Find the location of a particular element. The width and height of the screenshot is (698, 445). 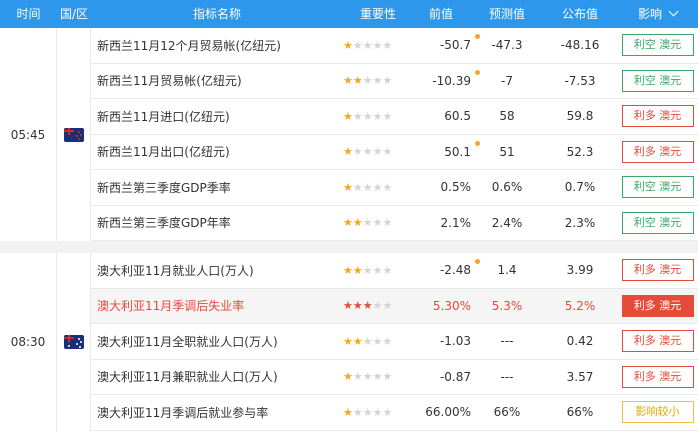

table-row: 澳大利亚11月兼职就业人口(万人) ★ ★ ★ ★ ★ -0.87 --- 3.57 利多 澳元 is located at coordinates (394, 377).